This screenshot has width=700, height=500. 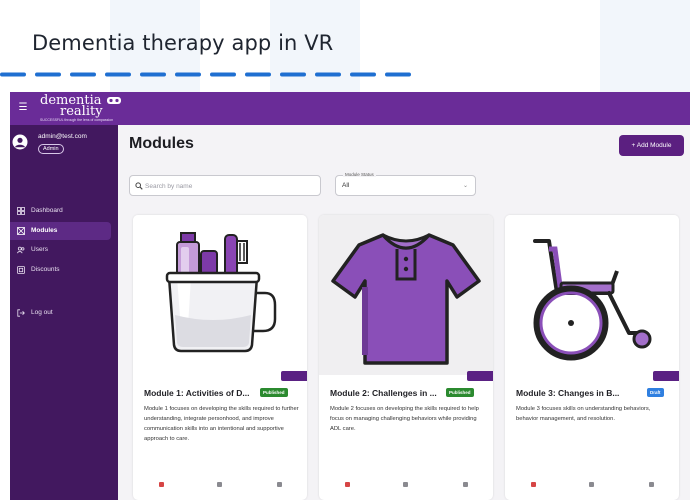 What do you see at coordinates (44, 230) in the screenshot?
I see `sidebar-item-label: Modules` at bounding box center [44, 230].